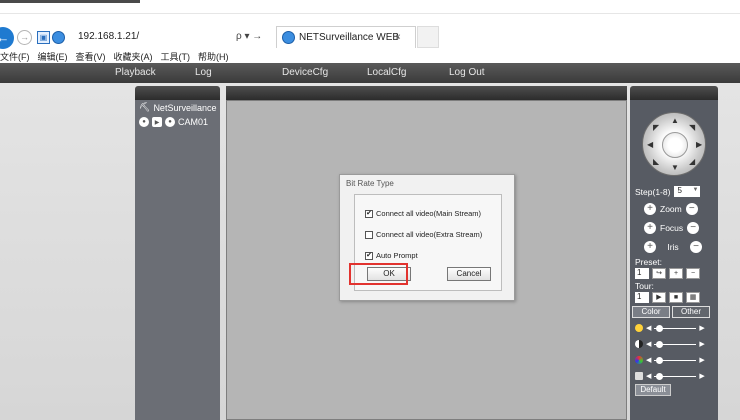 The height and width of the screenshot is (420, 740). What do you see at coordinates (639, 360) in the screenshot?
I see `saturation-icon` at bounding box center [639, 360].